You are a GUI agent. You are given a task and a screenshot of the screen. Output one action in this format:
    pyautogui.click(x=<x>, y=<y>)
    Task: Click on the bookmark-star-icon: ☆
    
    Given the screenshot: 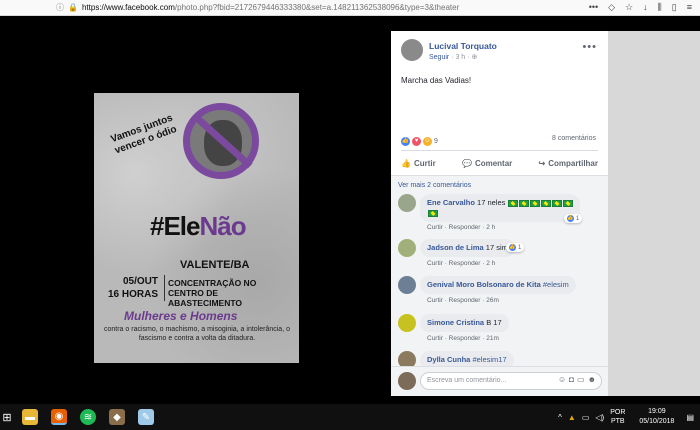 What is the action you would take?
    pyautogui.click(x=629, y=7)
    